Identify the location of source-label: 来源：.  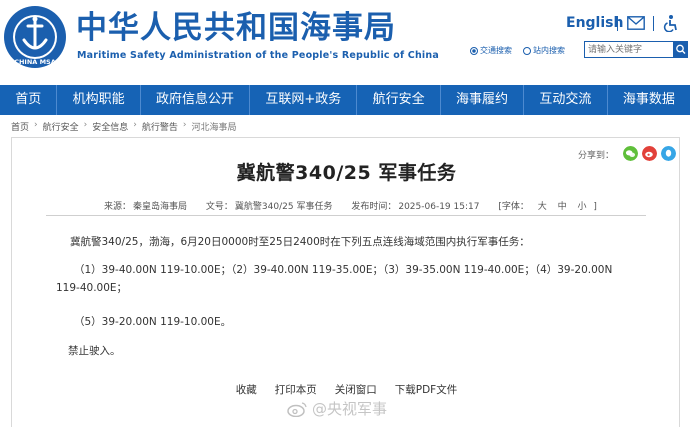
(118, 207).